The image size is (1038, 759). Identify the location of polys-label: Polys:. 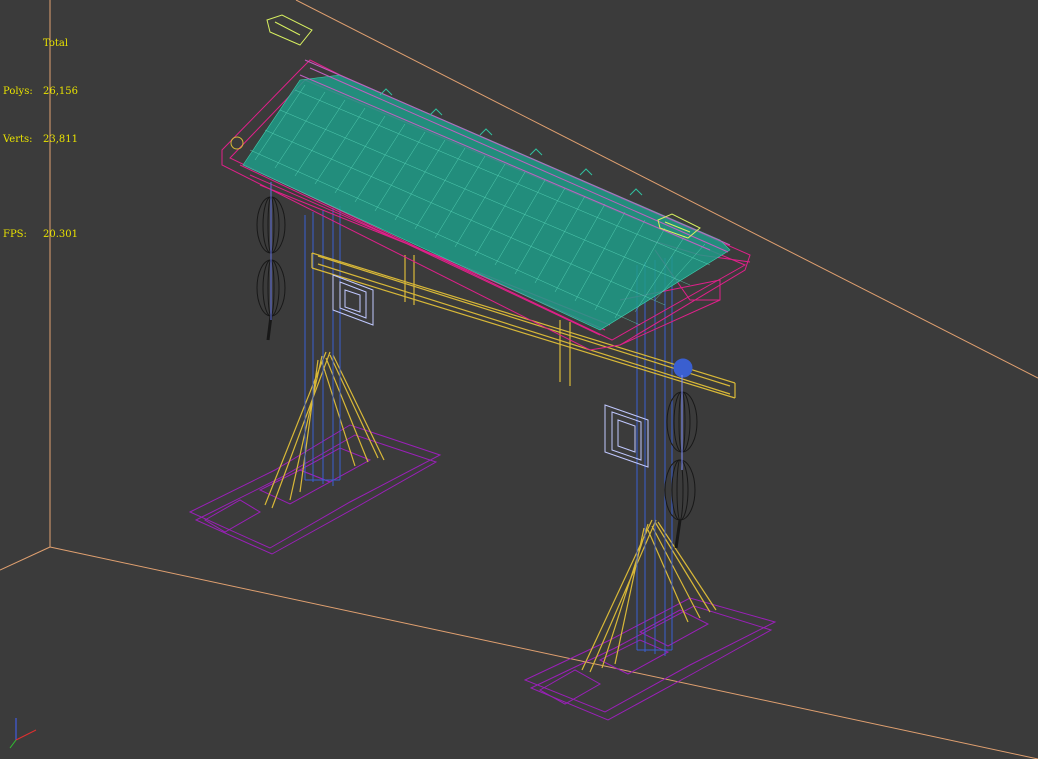
(18, 91).